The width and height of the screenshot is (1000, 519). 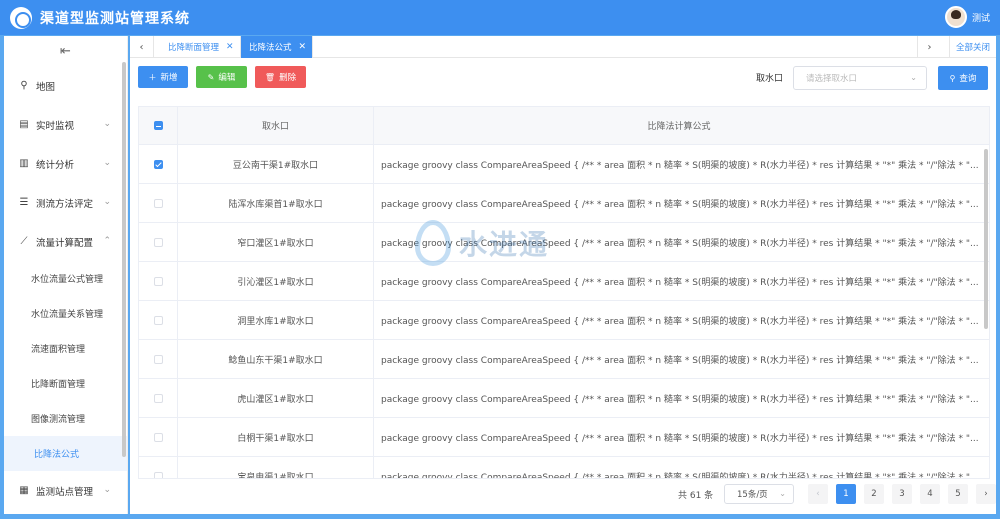 I want to click on intake-cell: 引沁灌区1#取水口, so click(x=276, y=281).